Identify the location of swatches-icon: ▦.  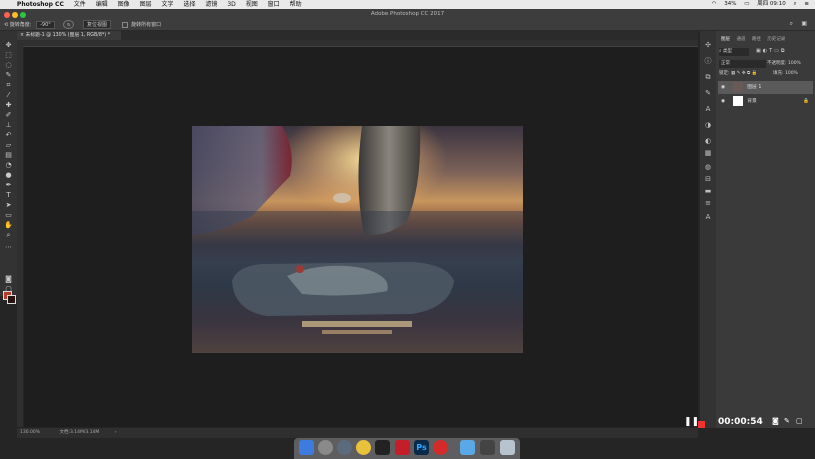
(708, 153).